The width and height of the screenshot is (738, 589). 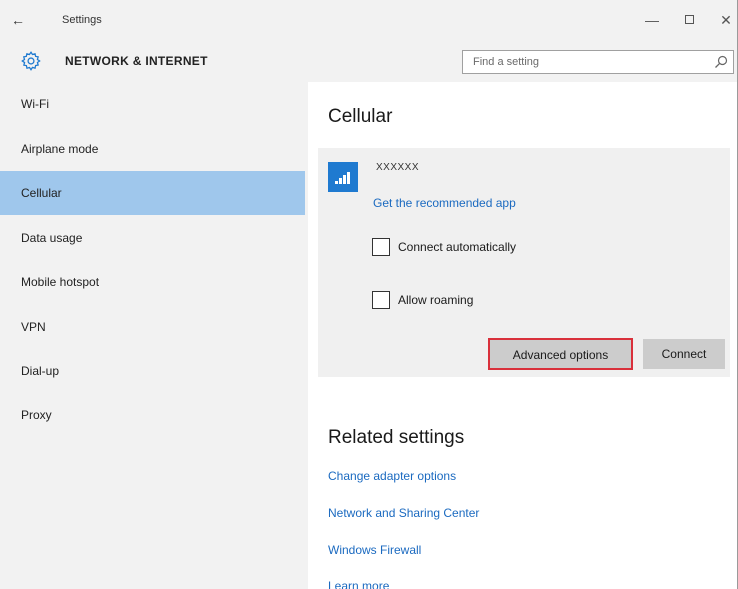 I want to click on allow-roaming-checkbox: Allow roaming, so click(x=422, y=300).